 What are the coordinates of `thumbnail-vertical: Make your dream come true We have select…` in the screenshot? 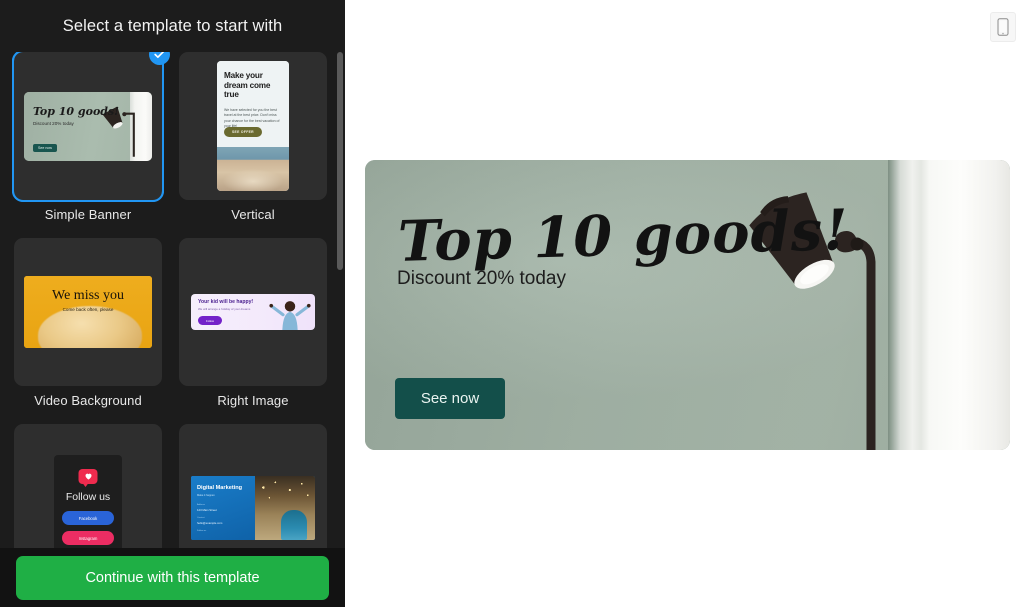 It's located at (253, 126).